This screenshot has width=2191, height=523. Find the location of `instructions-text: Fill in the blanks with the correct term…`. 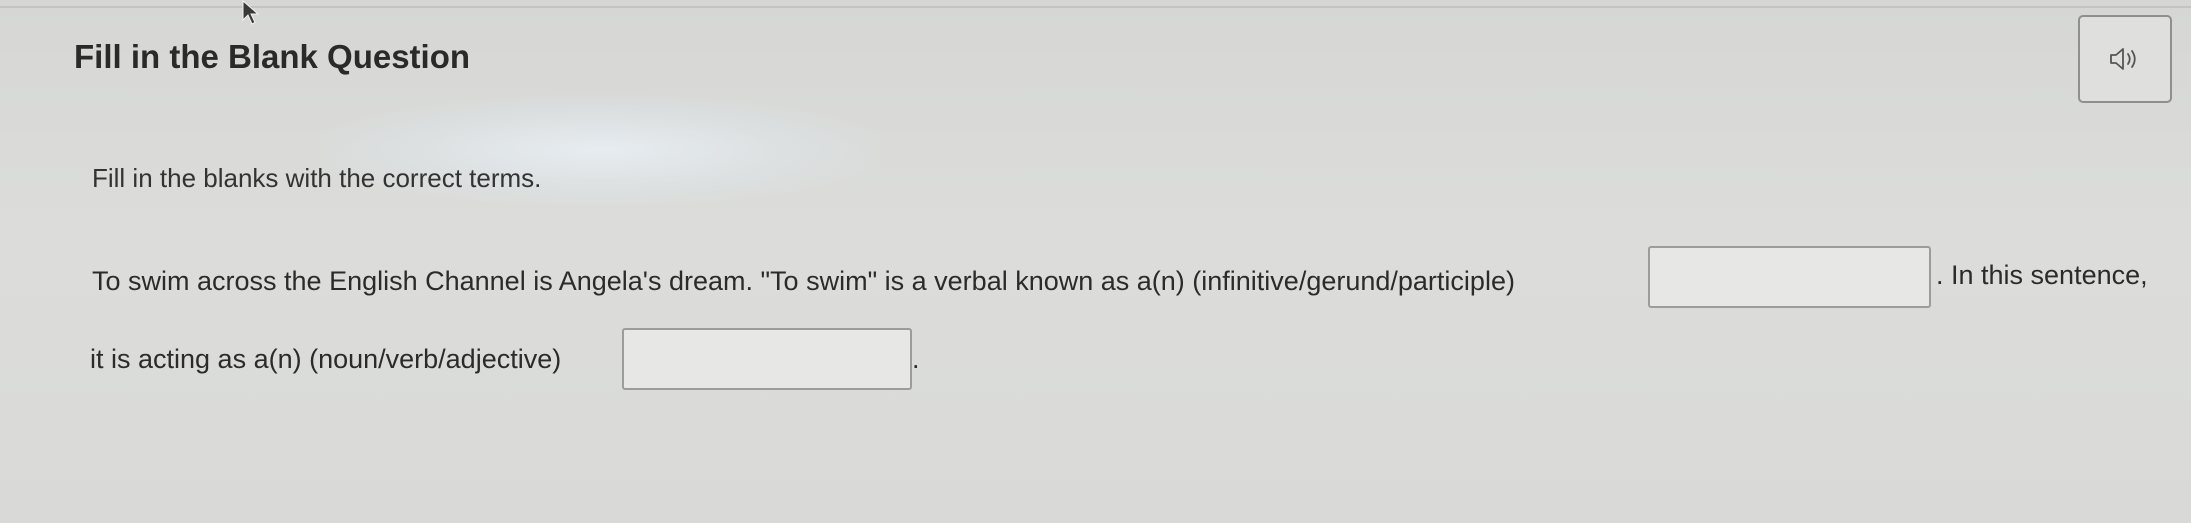

instructions-text: Fill in the blanks with the correct term… is located at coordinates (317, 178).